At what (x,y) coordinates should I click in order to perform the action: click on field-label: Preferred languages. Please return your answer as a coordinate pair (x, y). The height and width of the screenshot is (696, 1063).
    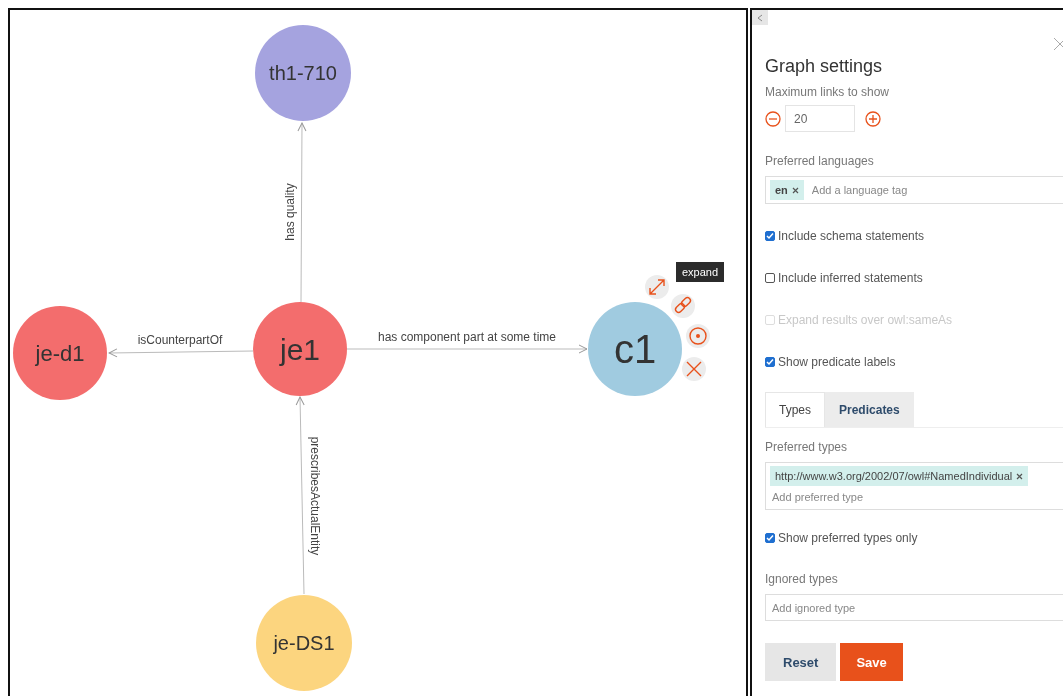
    Looking at the image, I should click on (820, 161).